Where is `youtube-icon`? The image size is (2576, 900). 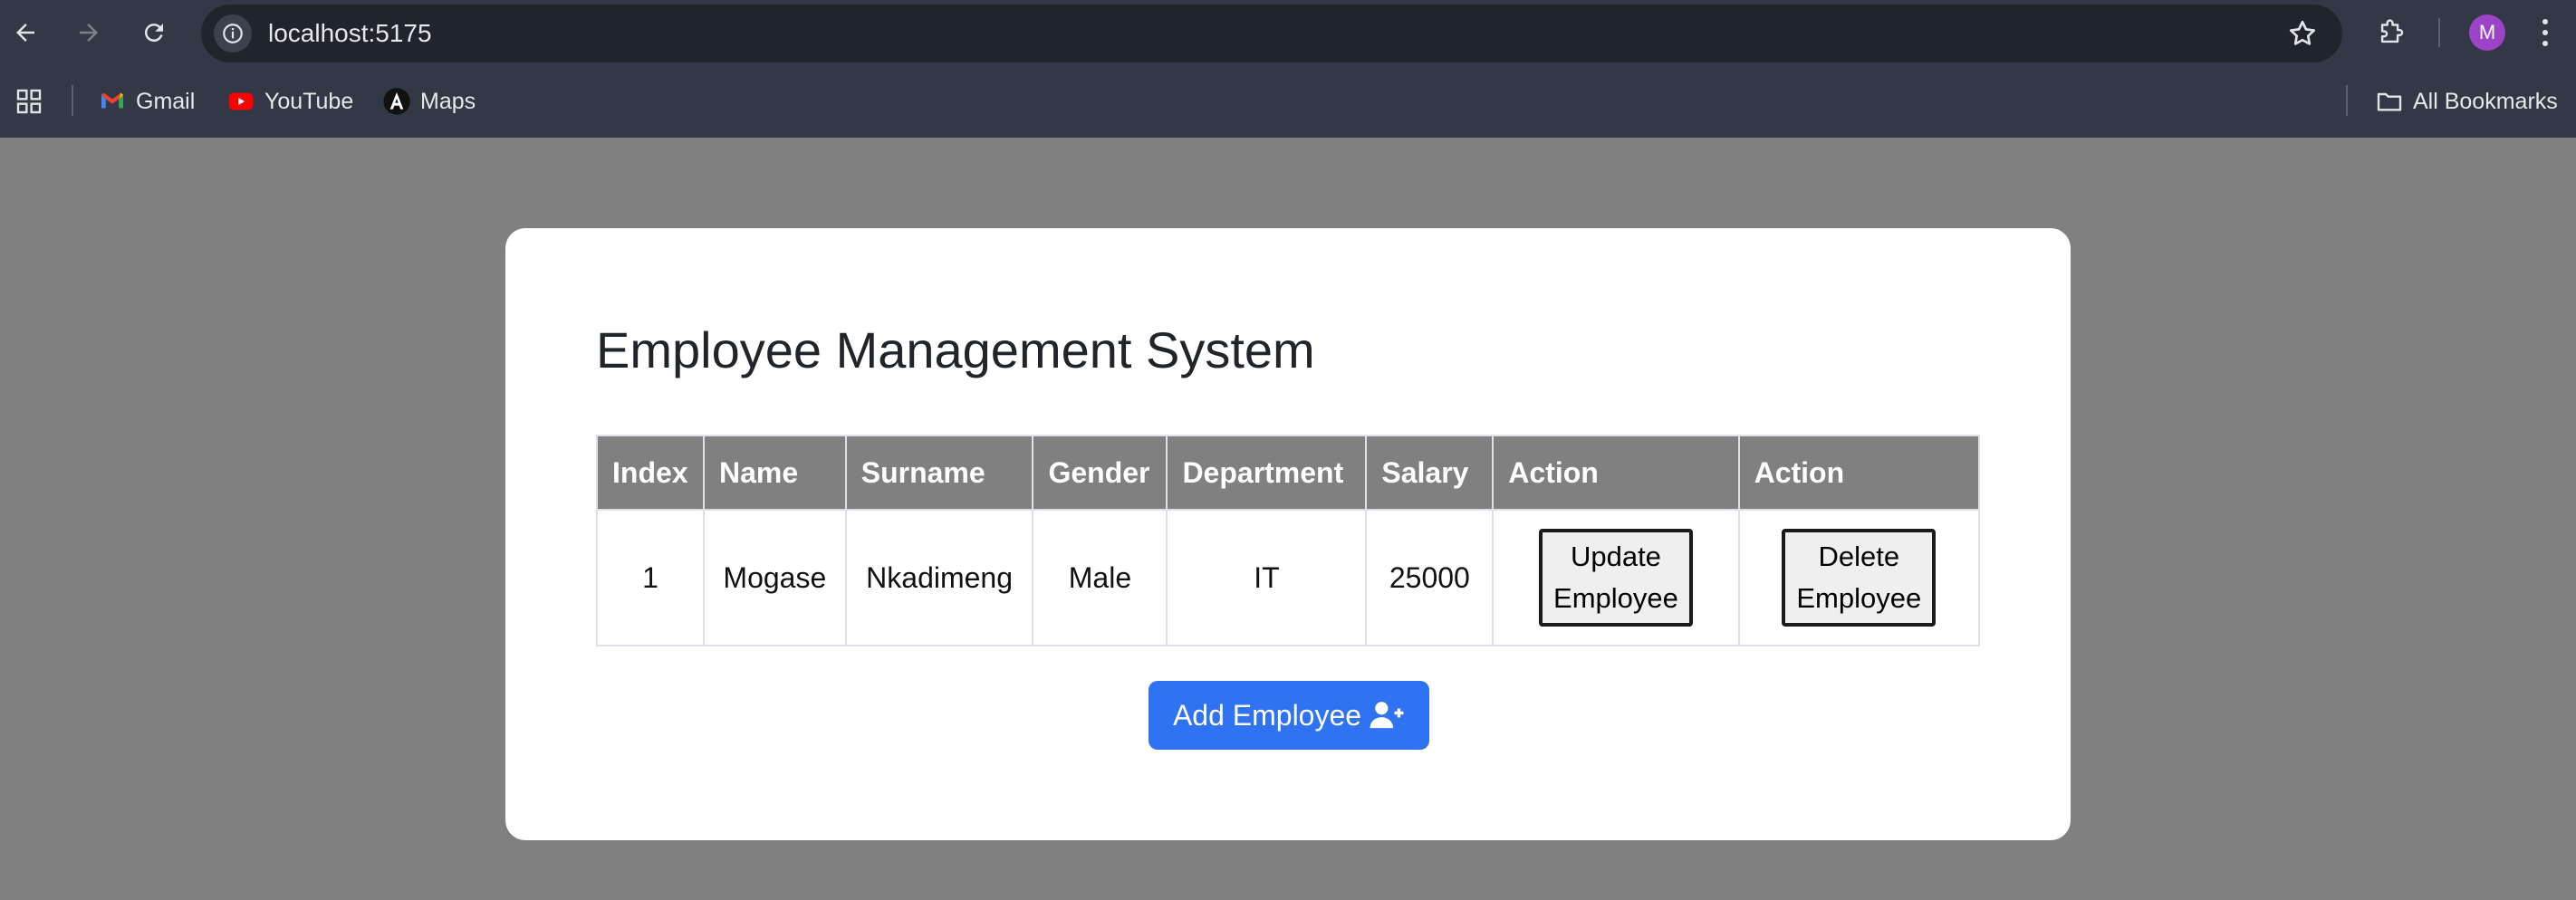
youtube-icon is located at coordinates (240, 101).